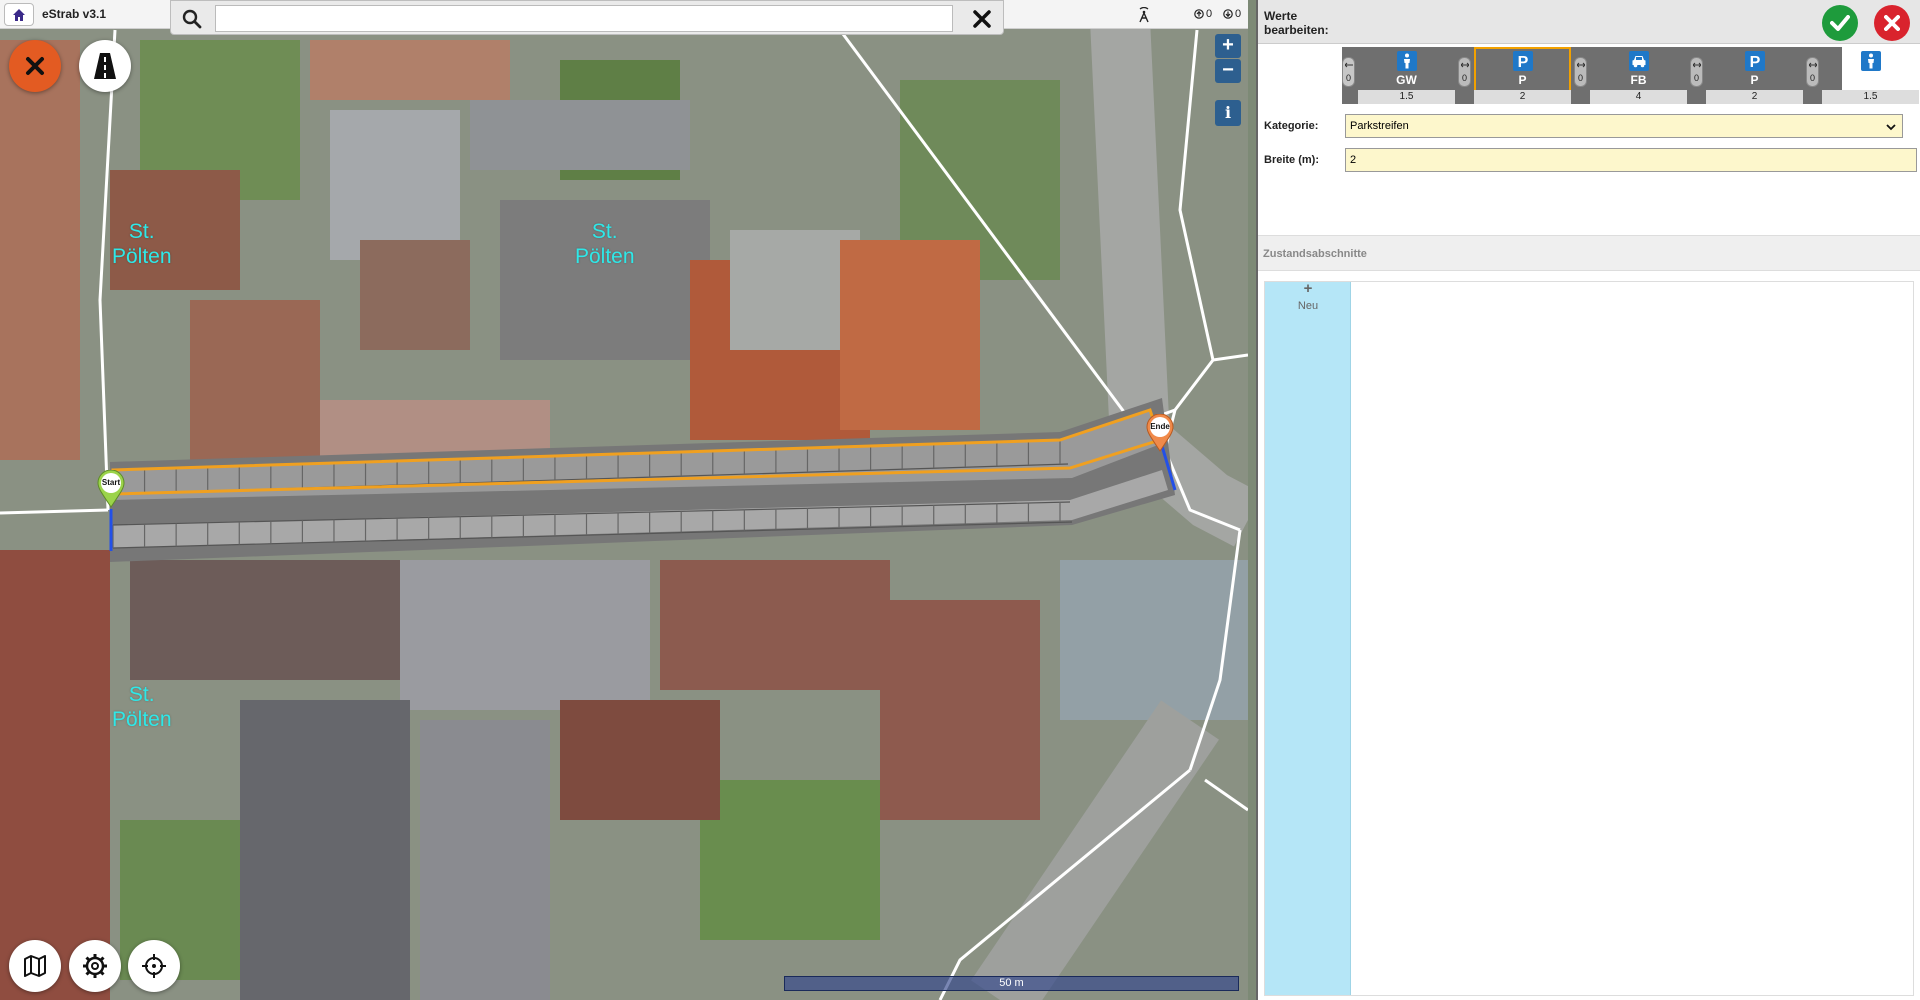 The image size is (1920, 1000). I want to click on download-status: 0, so click(1232, 14).